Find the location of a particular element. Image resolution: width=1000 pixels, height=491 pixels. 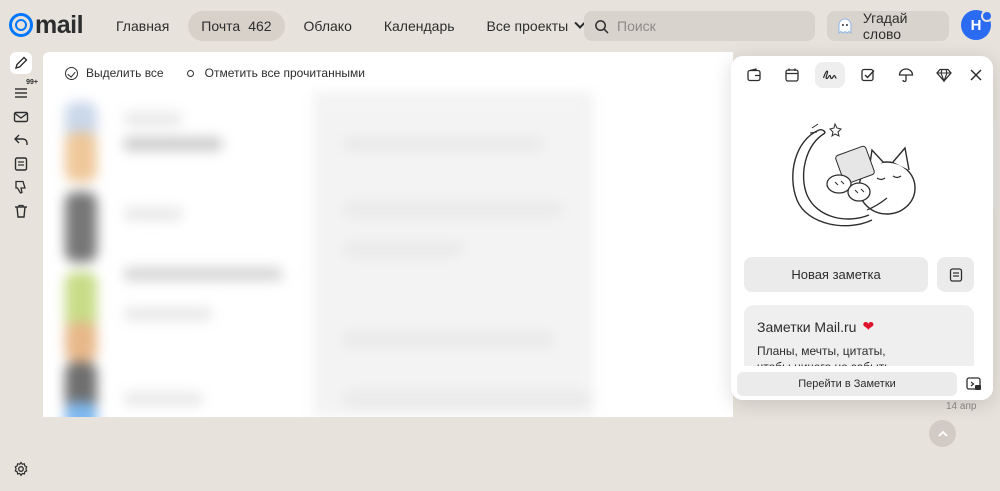

tab-tasks is located at coordinates (868, 75).